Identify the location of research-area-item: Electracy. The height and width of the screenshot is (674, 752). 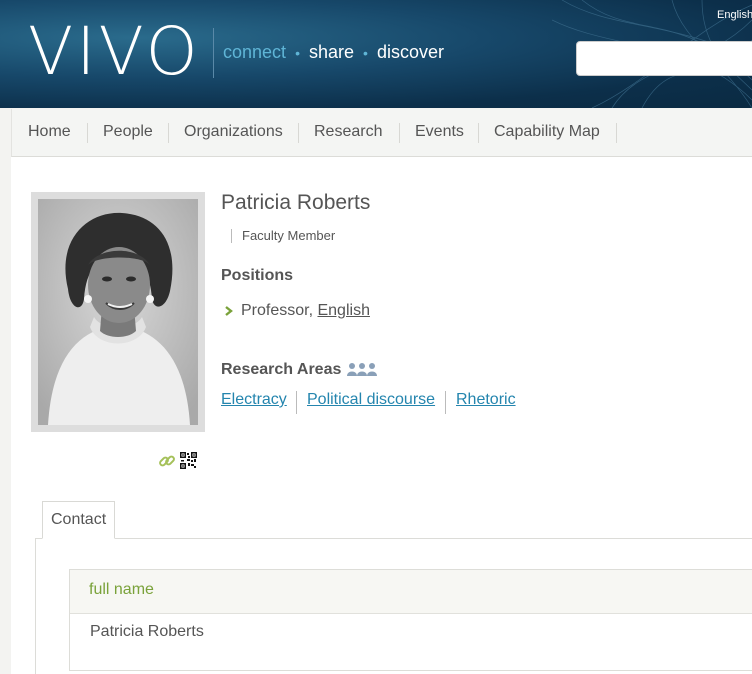
(254, 400).